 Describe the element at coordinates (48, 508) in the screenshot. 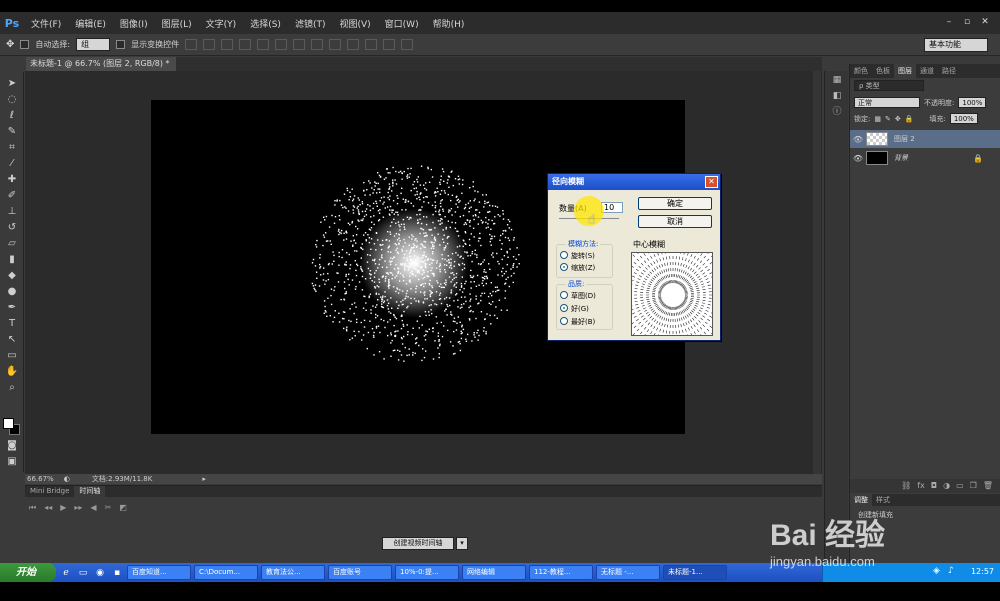

I see `prev-frame-icon: ◂◂` at that location.